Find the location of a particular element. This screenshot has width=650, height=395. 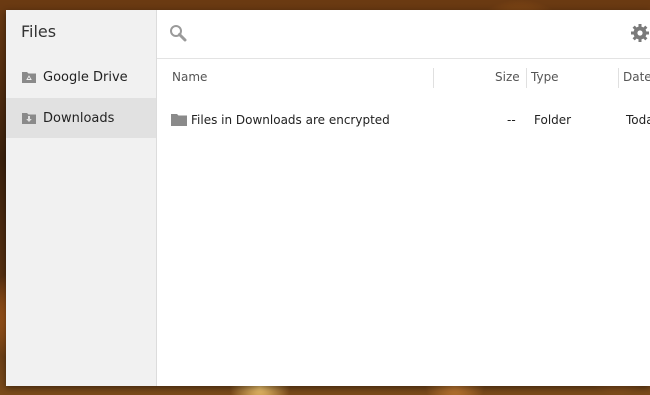

search-icon is located at coordinates (178, 33).